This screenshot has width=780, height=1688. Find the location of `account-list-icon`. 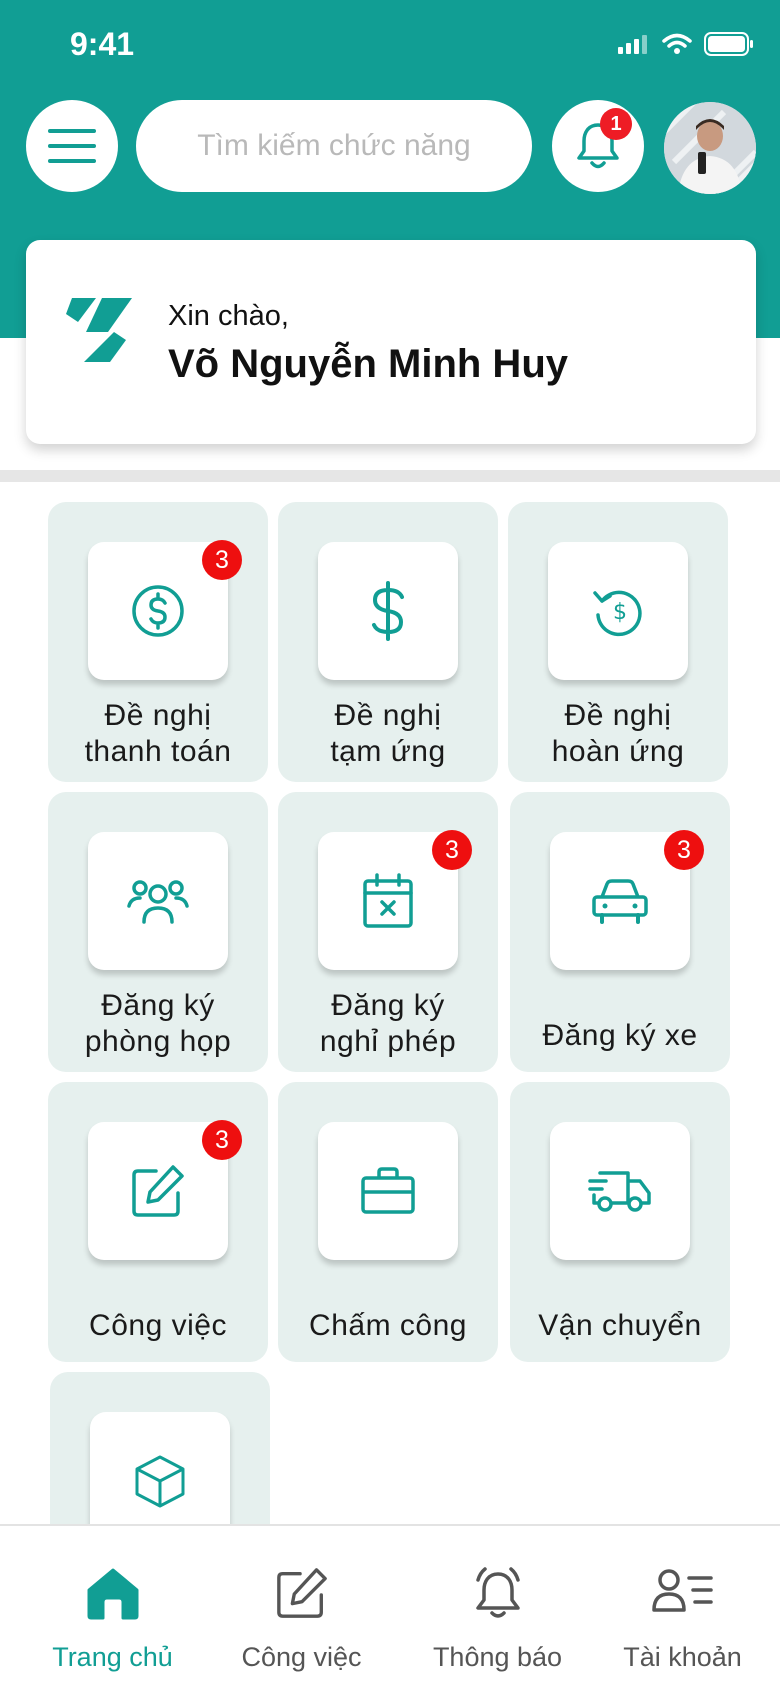

account-list-icon is located at coordinates (682, 1590).